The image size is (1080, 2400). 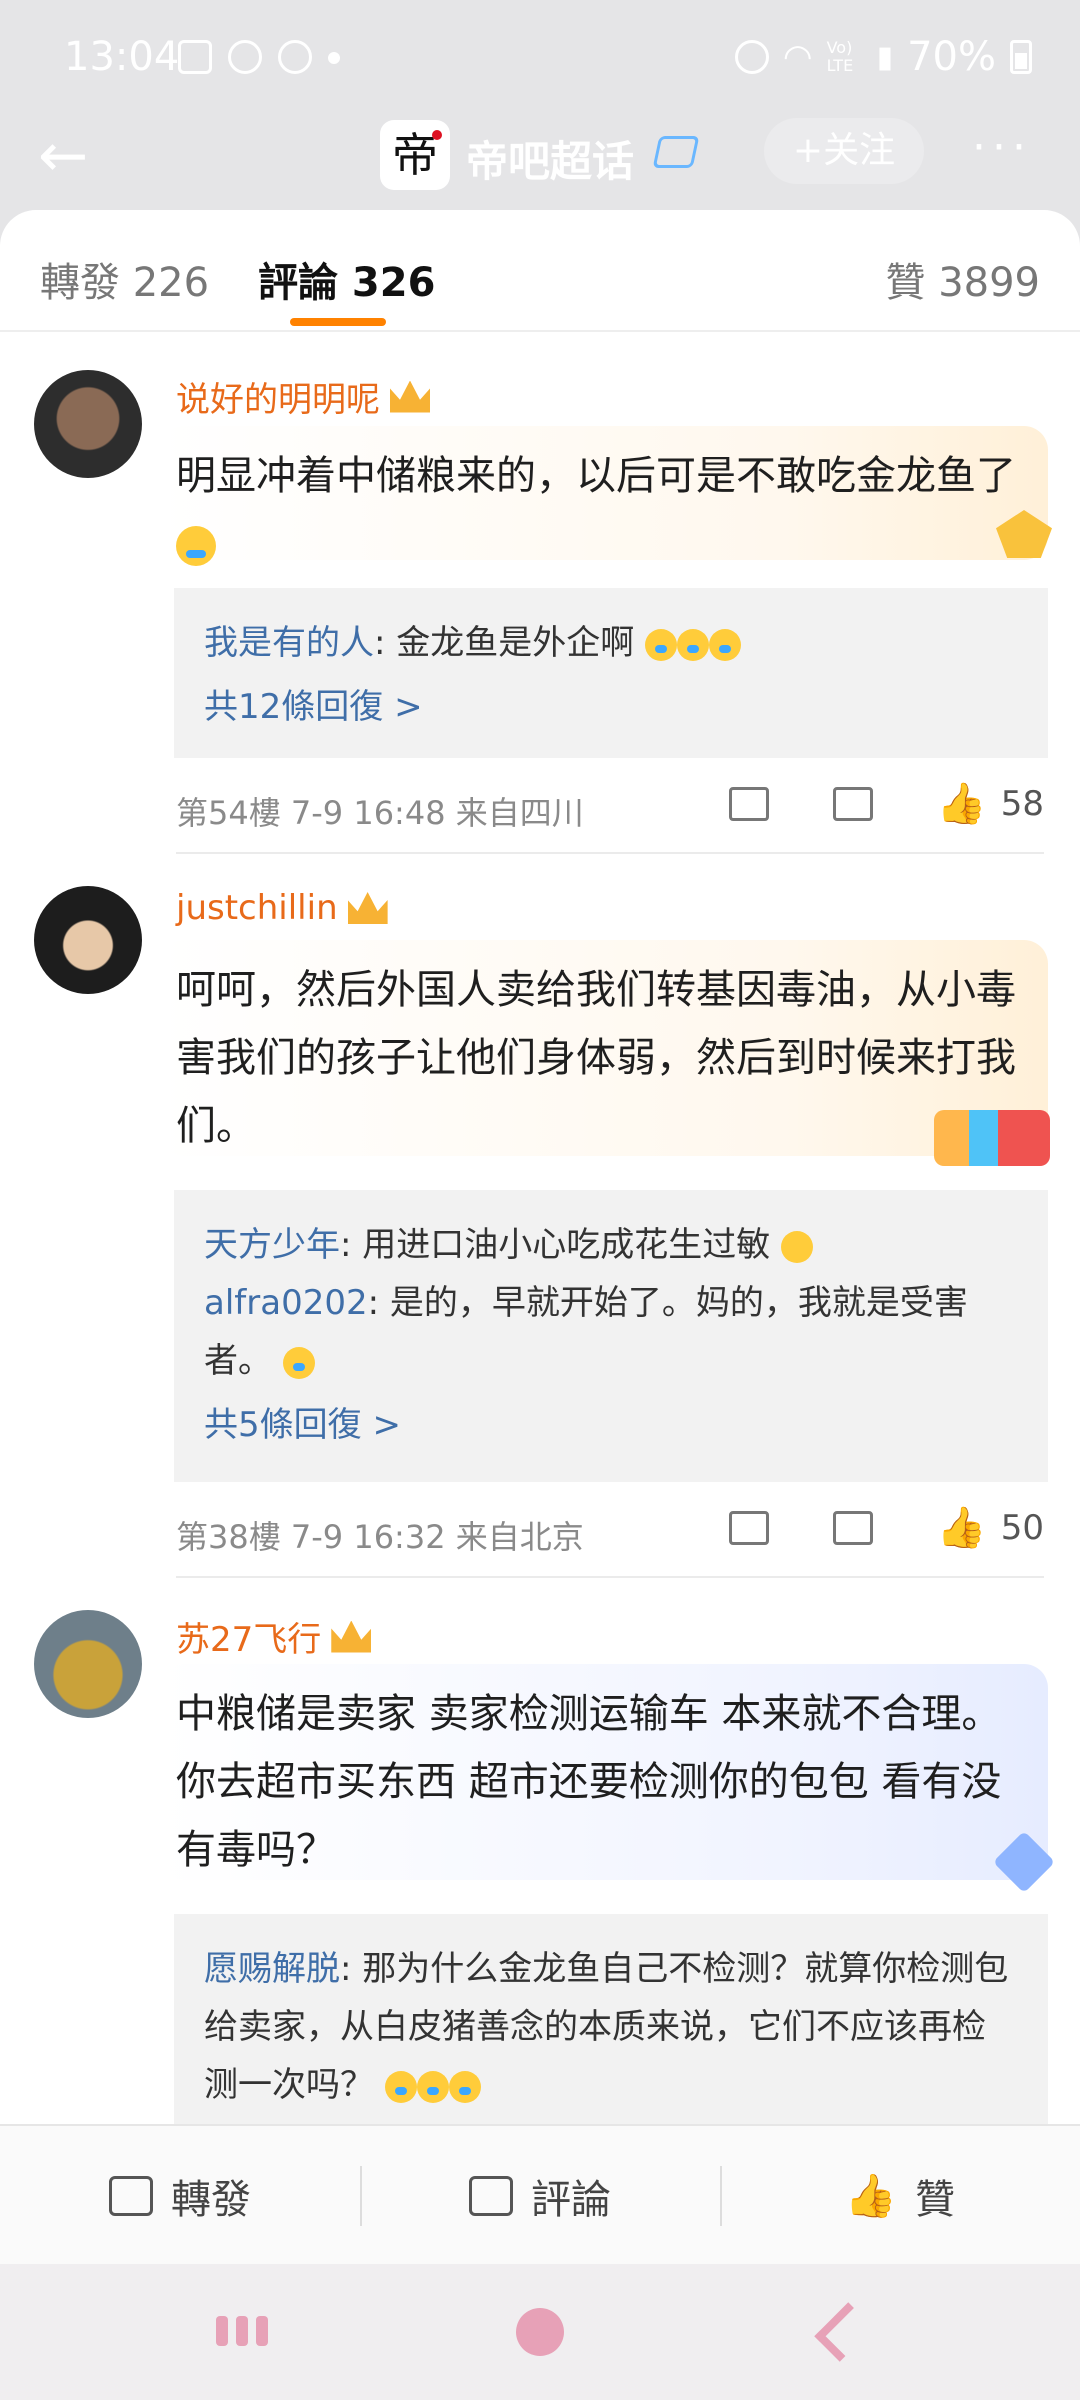 What do you see at coordinates (211, 2200) in the screenshot?
I see `repost-label: 轉發` at bounding box center [211, 2200].